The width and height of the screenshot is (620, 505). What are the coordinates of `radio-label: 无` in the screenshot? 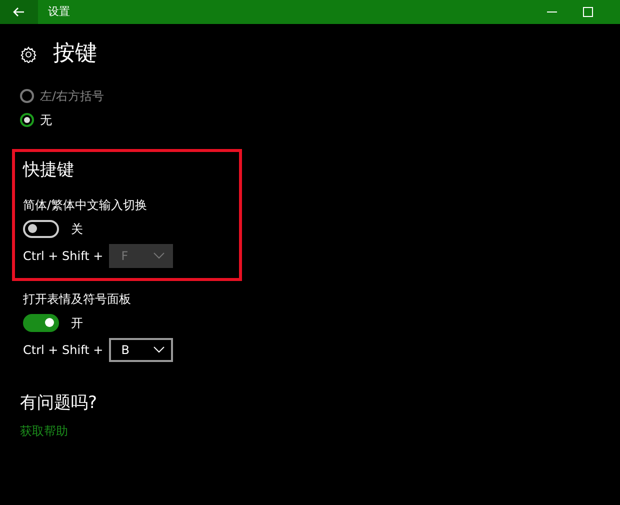 It's located at (46, 120).